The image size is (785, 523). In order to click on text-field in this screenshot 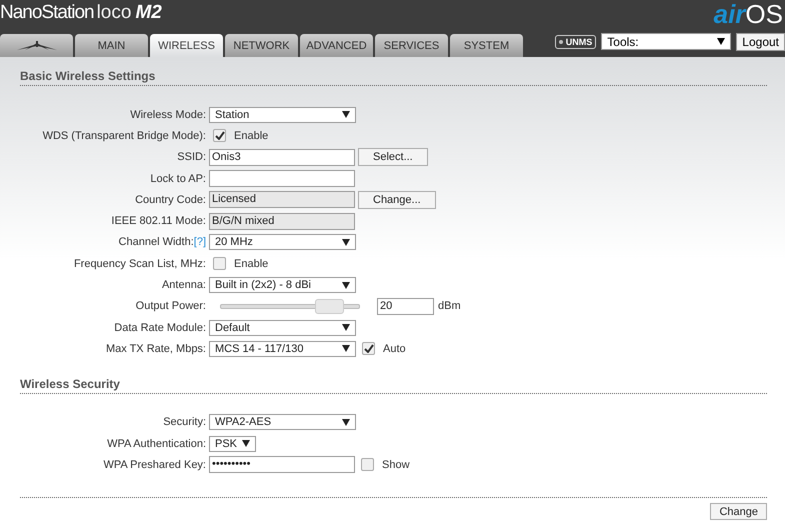, I will do `click(282, 179)`.